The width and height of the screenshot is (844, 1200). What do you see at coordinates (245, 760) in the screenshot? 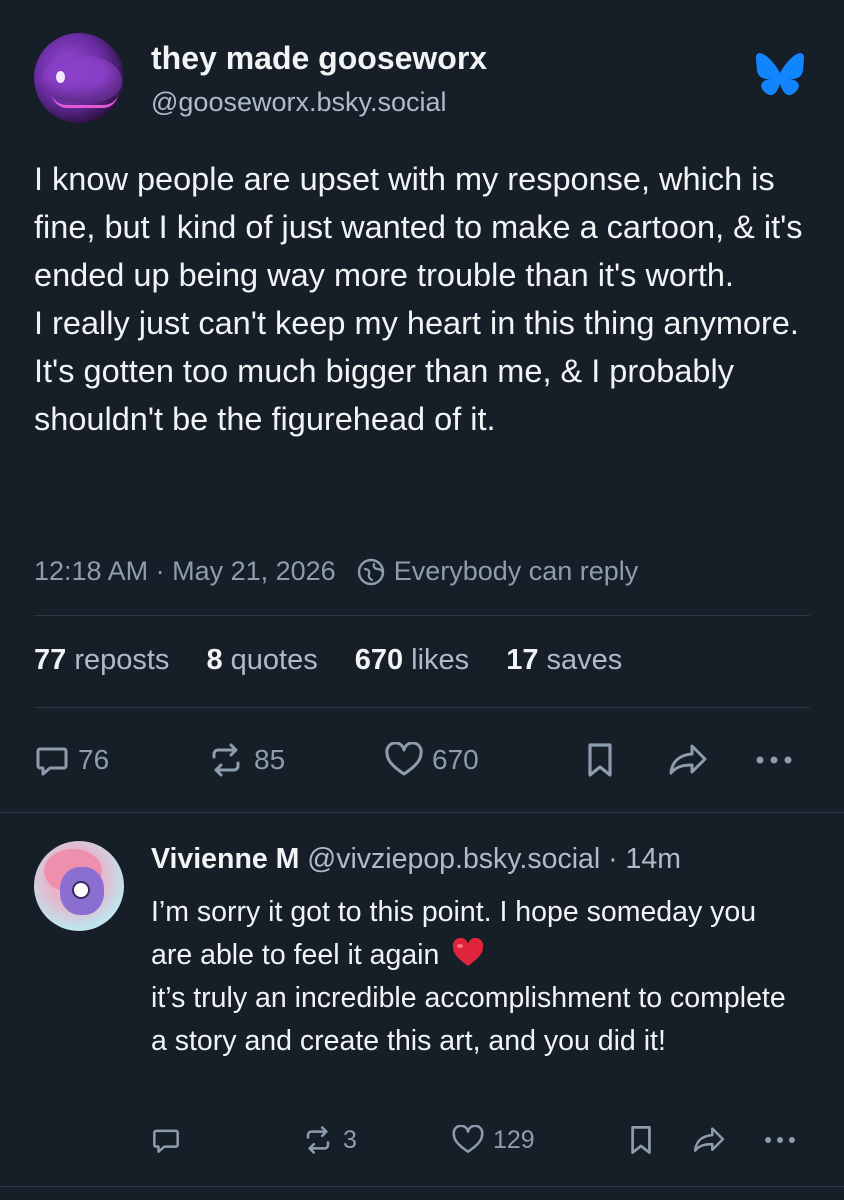
I see `repost-button: 85` at bounding box center [245, 760].